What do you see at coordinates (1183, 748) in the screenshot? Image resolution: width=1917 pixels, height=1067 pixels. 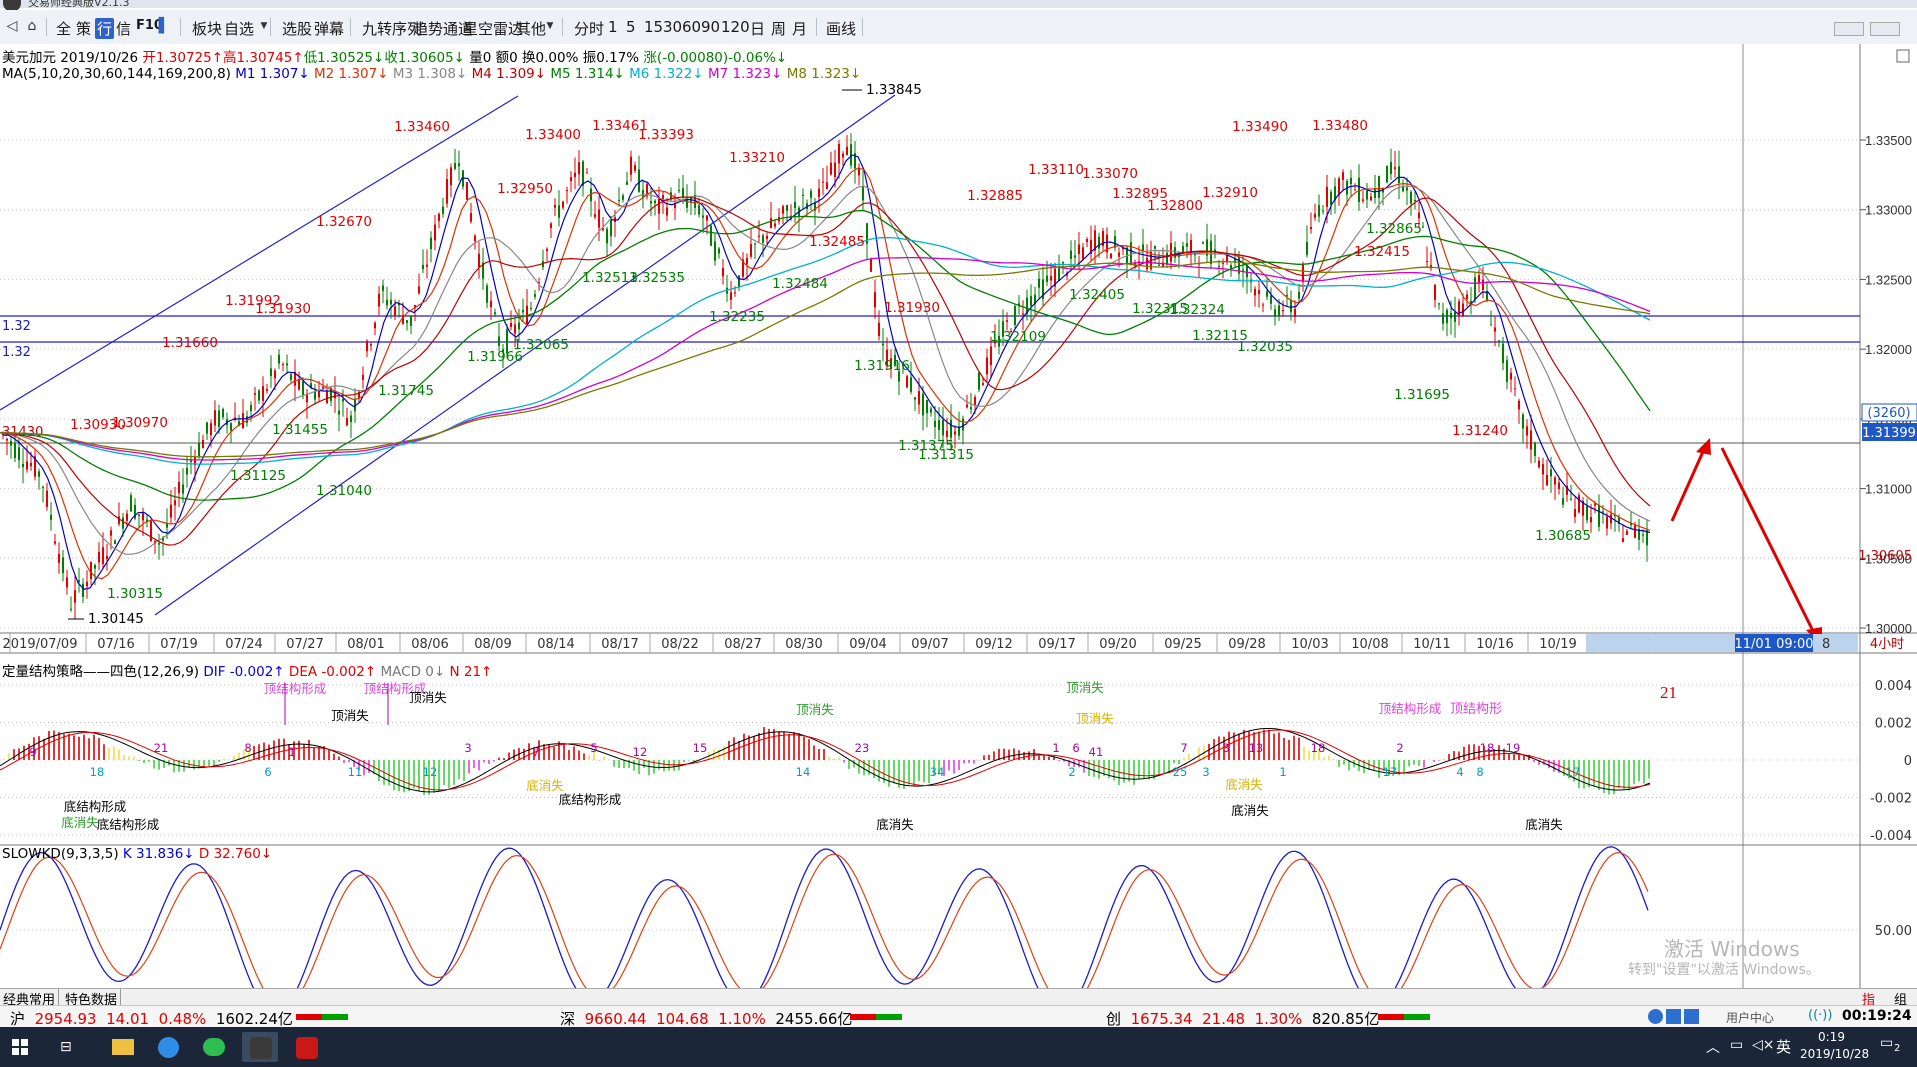 I see `macd-count-label: 7` at bounding box center [1183, 748].